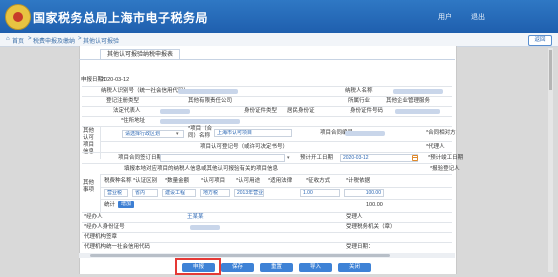 Image resolution: width=558 pixels, height=277 pixels. What do you see at coordinates (101, 42) in the screenshot?
I see `breadcrumb-level2: 其他认可报验` at bounding box center [101, 42].